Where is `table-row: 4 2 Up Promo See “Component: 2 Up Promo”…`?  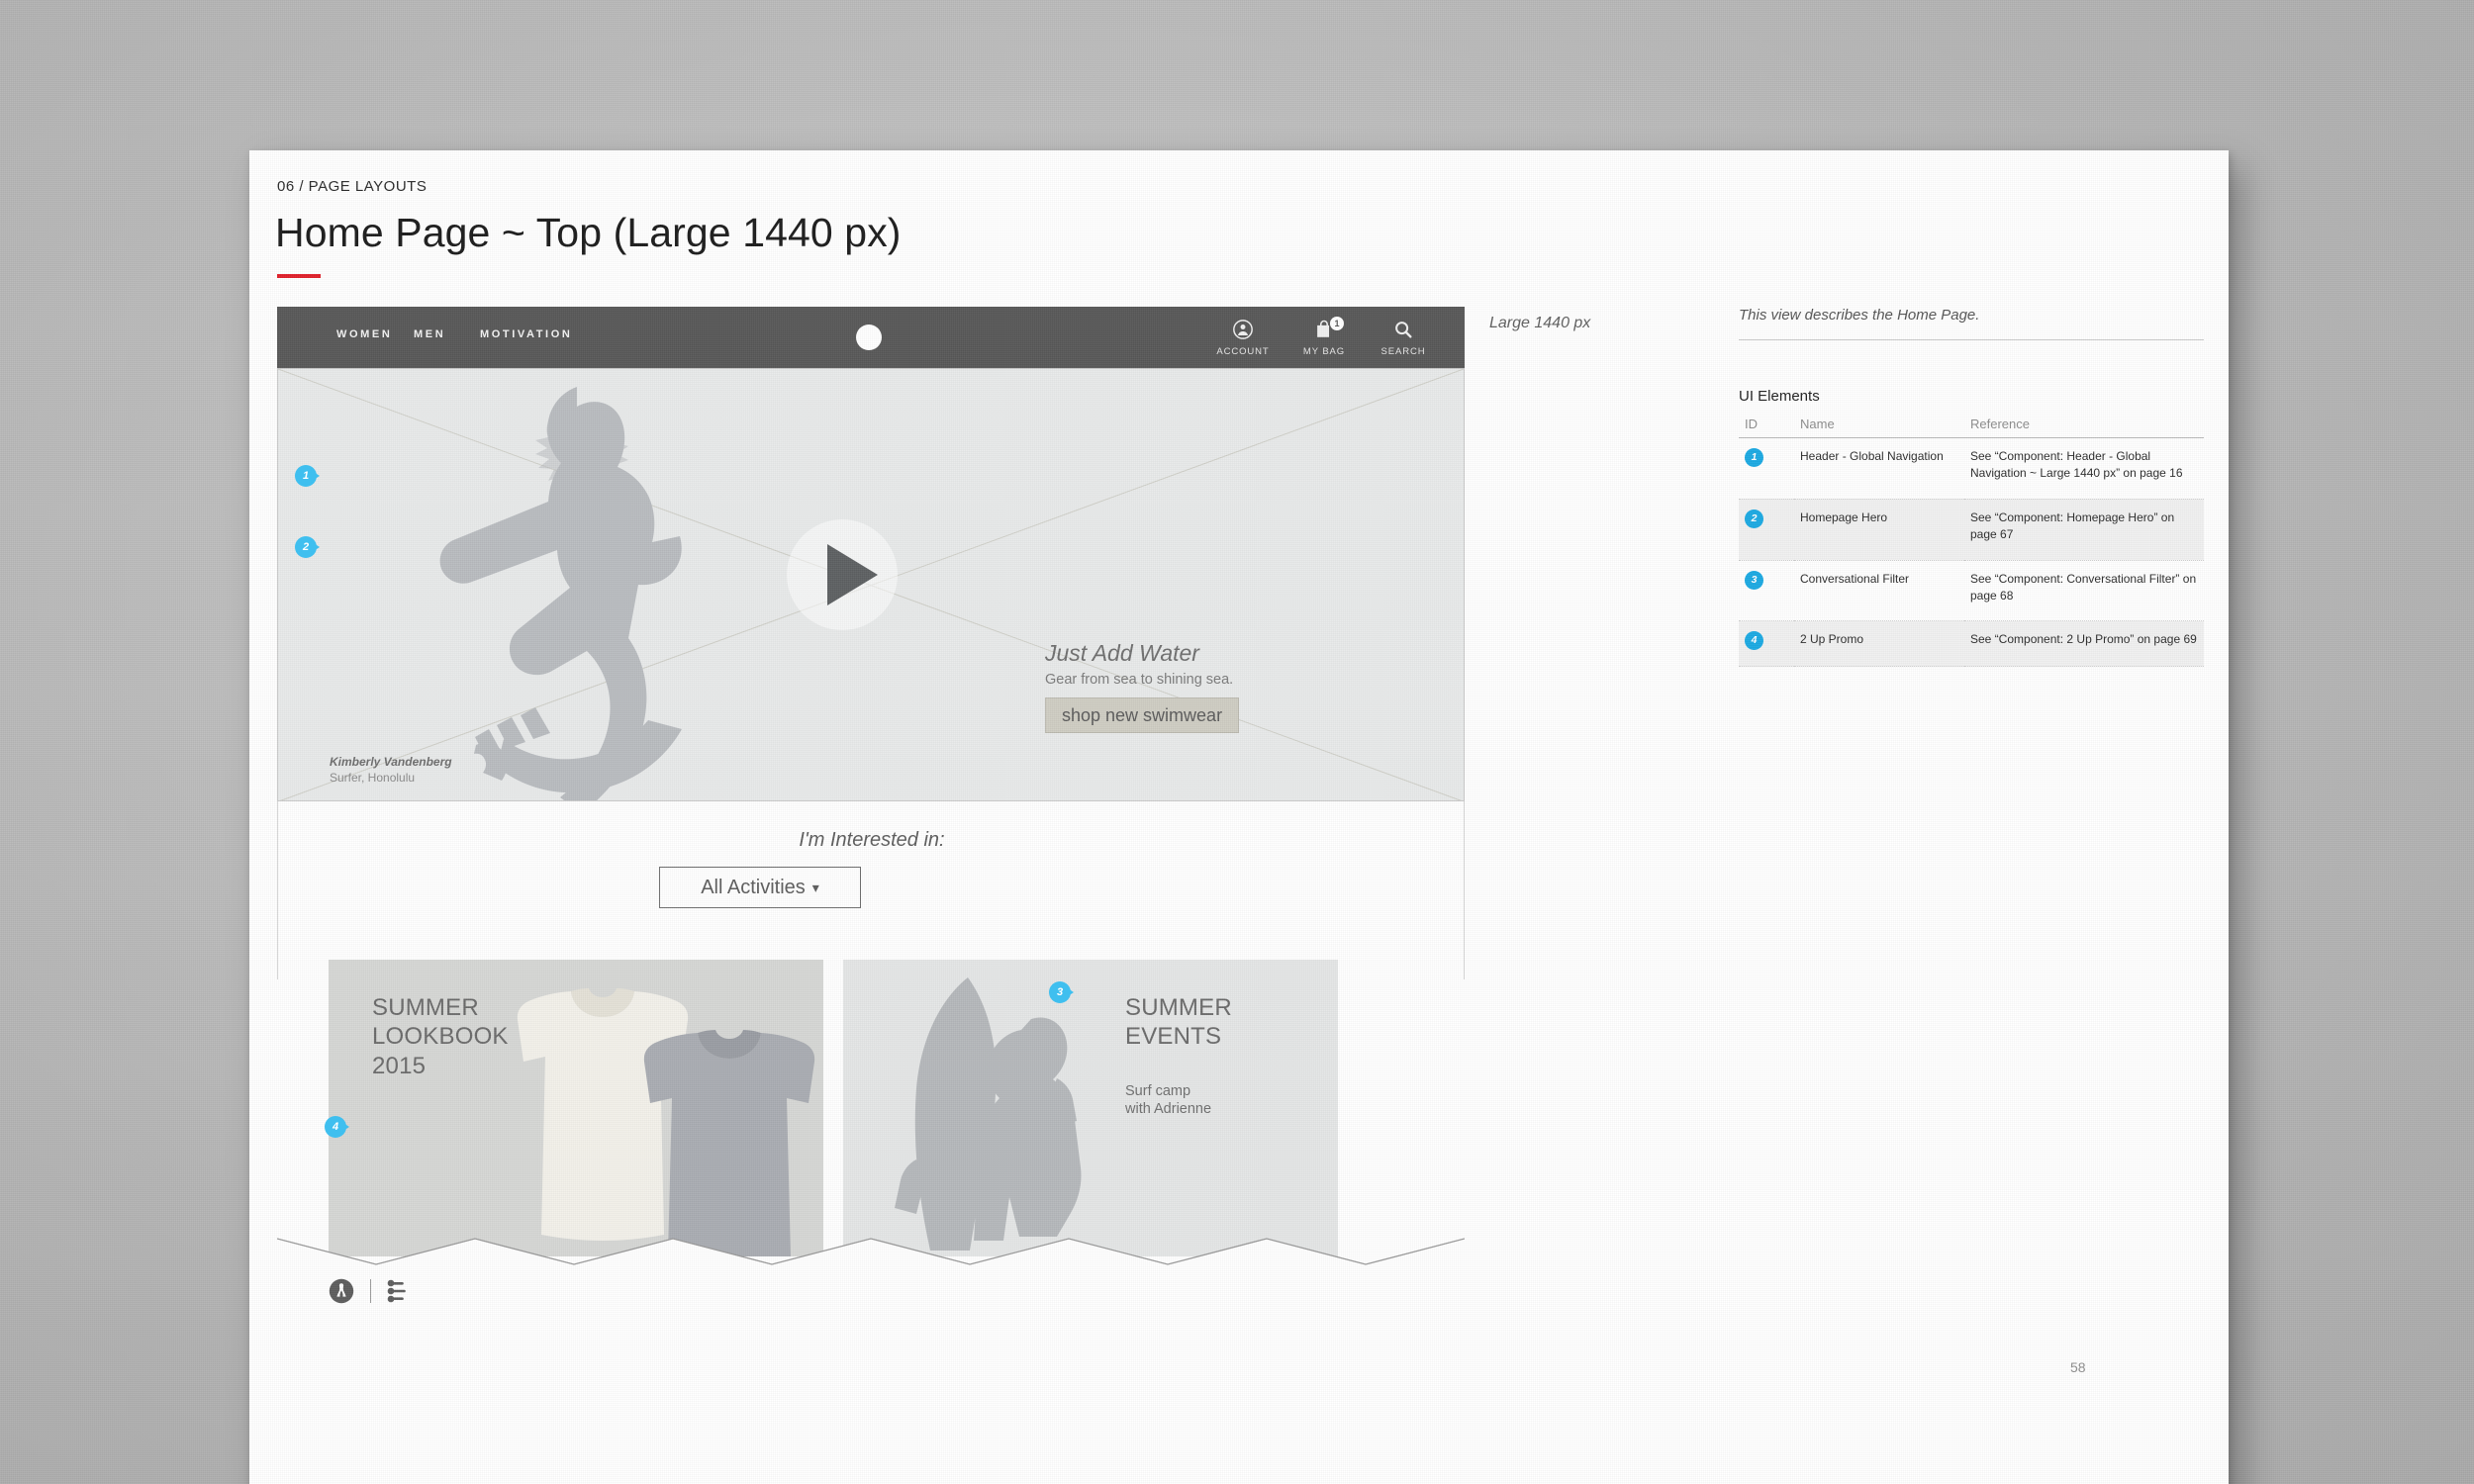 table-row: 4 2 Up Promo See “Component: 2 Up Promo”… is located at coordinates (1972, 644).